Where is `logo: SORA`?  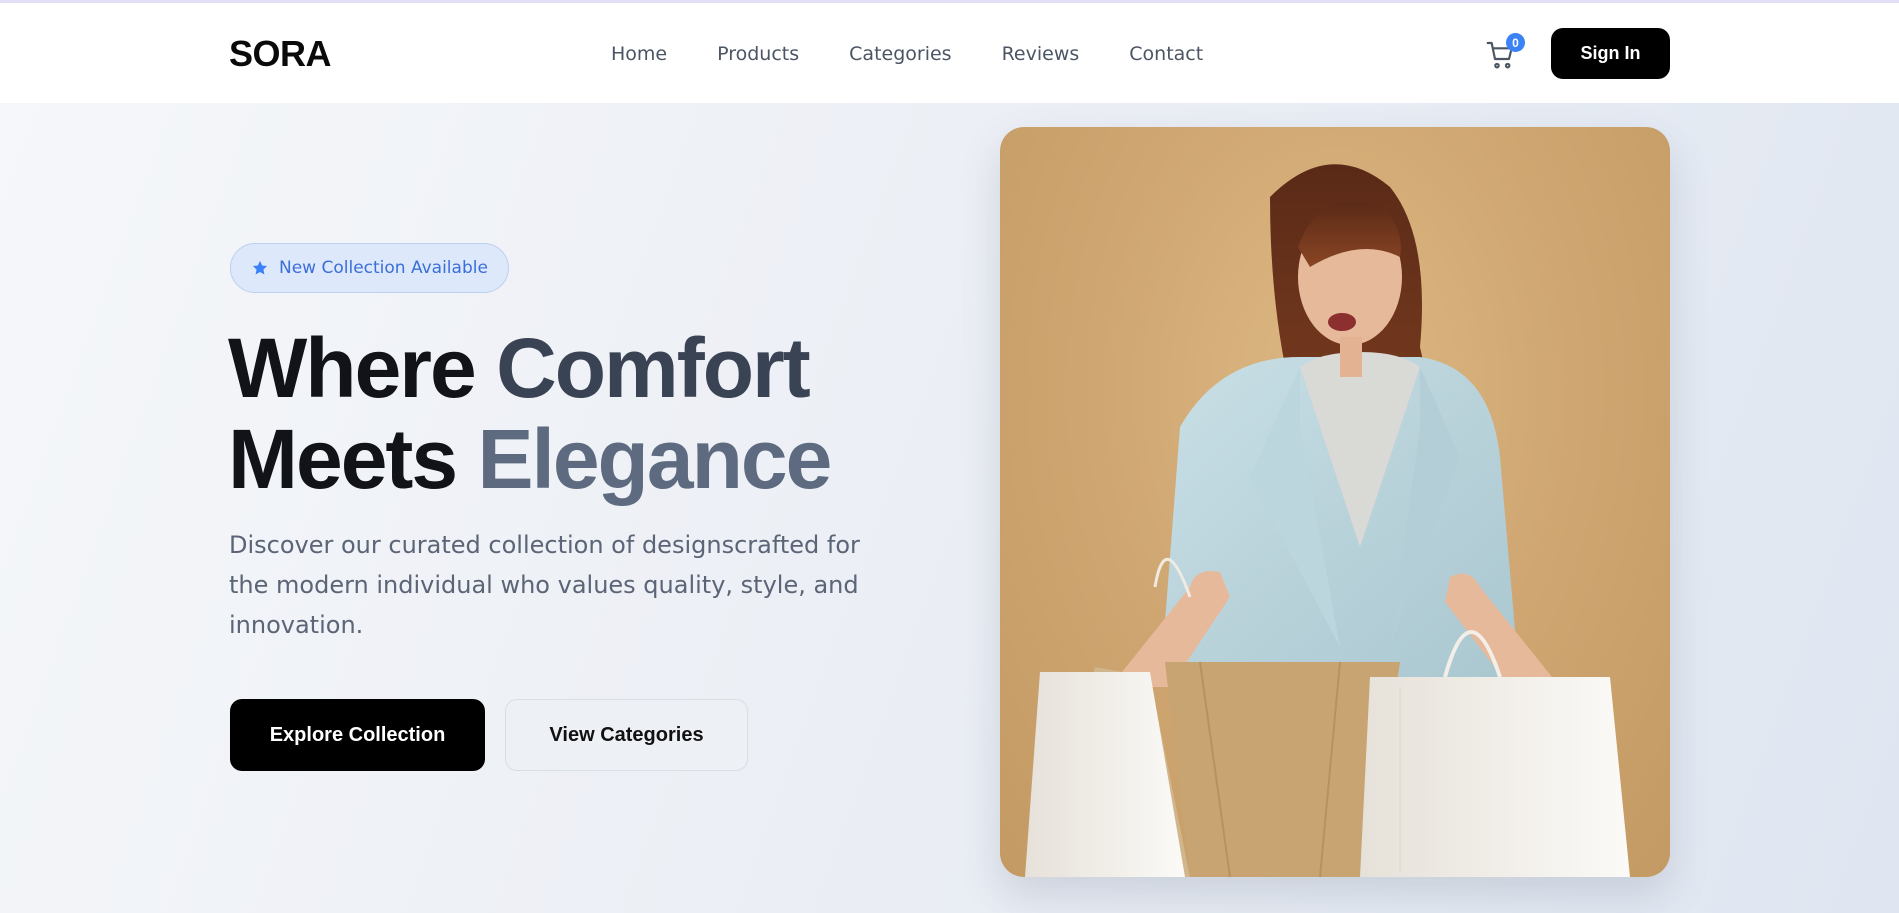 logo: SORA is located at coordinates (280, 54).